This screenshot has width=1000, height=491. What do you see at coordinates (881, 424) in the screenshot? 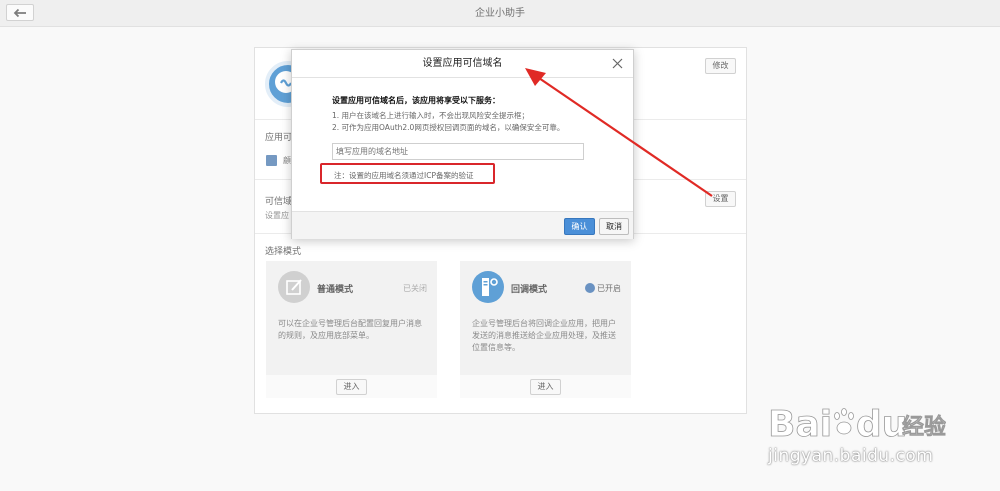
I see `svg-text: du` at bounding box center [881, 424].